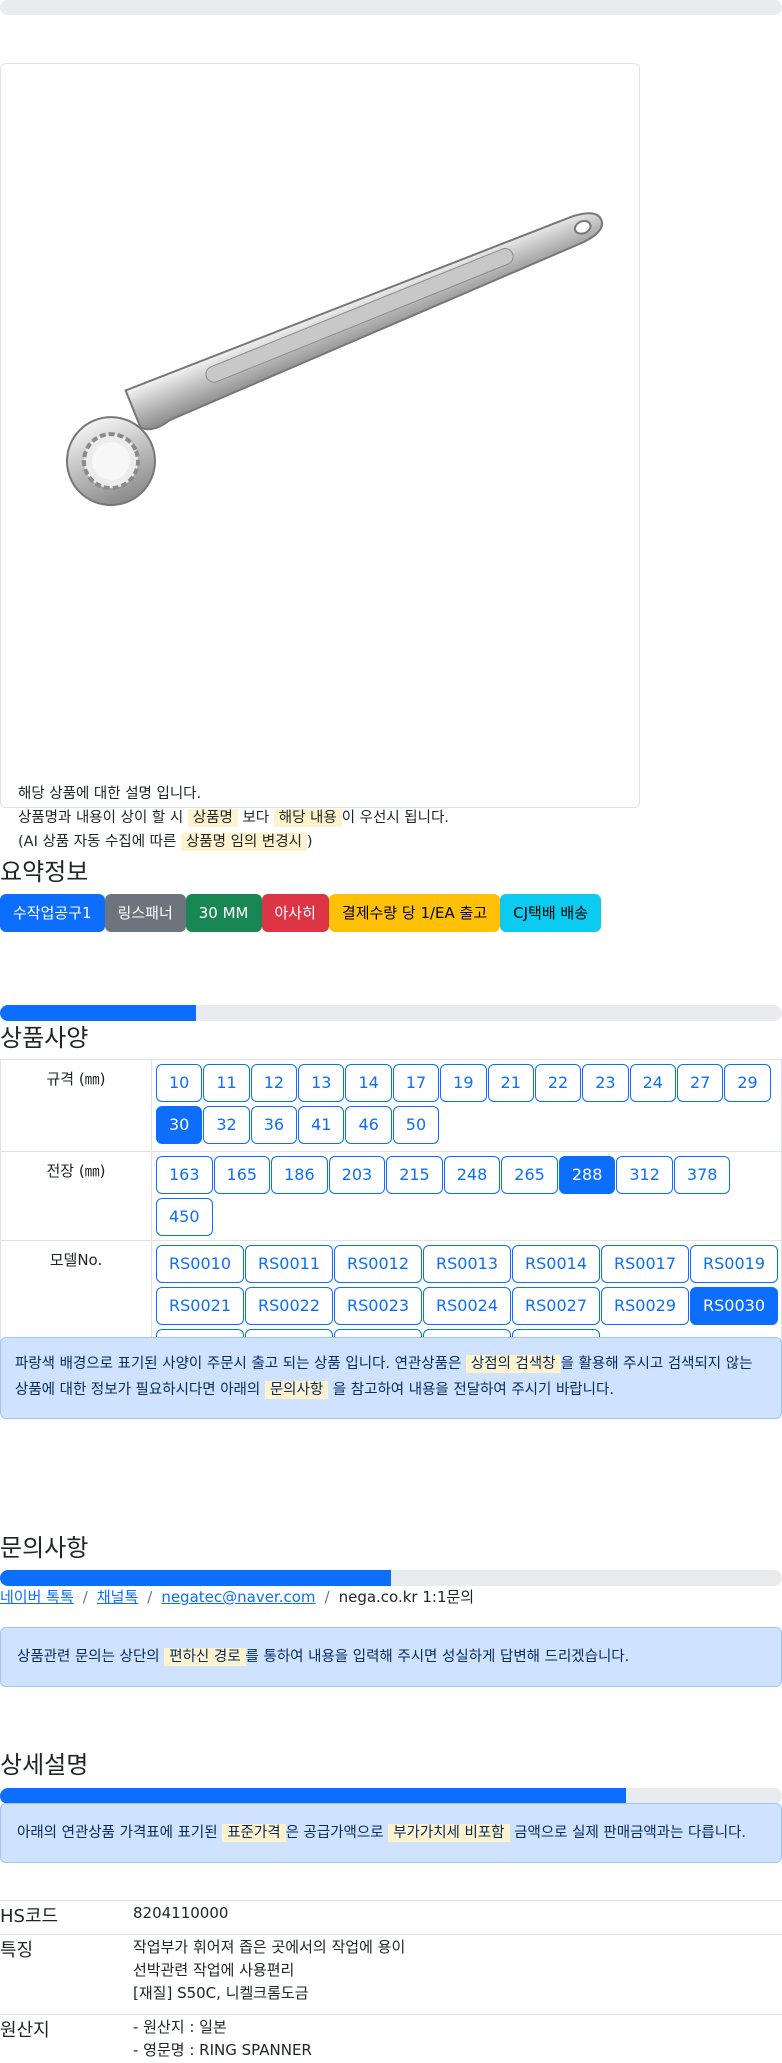 The width and height of the screenshot is (782, 2063). Describe the element at coordinates (463, 1083) in the screenshot. I see `spec-option-button: 19` at that location.